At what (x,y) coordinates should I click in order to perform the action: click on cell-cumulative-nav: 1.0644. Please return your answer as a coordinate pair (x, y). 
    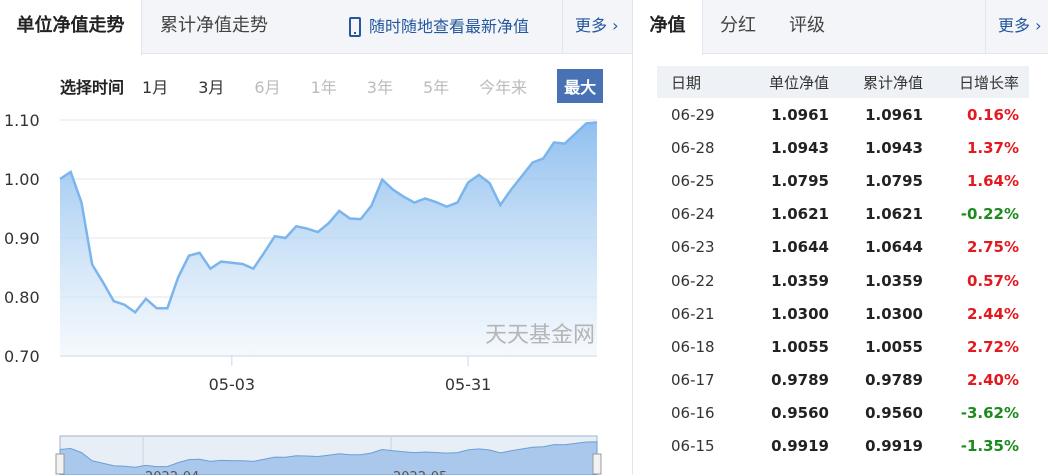
    Looking at the image, I should click on (894, 247).